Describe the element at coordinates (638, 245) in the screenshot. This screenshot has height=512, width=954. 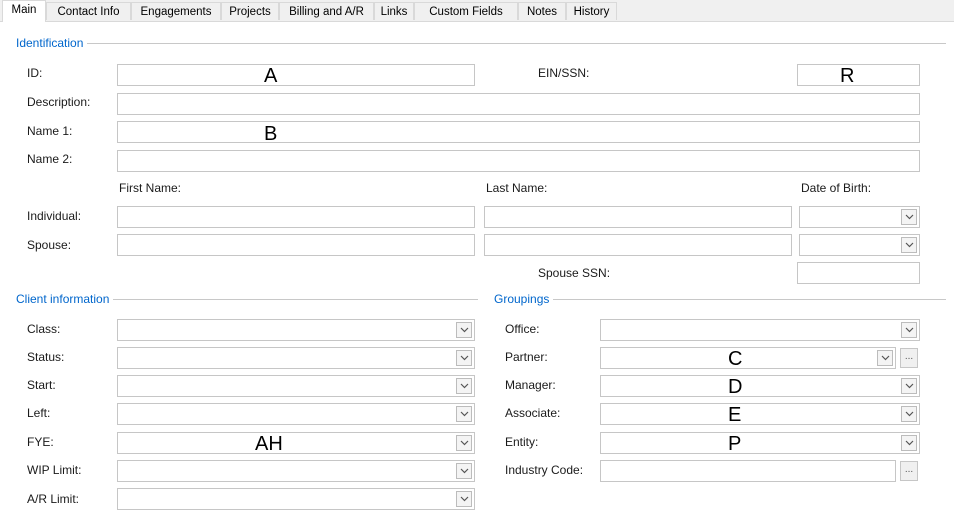
I see `spouse-last-name-input` at that location.